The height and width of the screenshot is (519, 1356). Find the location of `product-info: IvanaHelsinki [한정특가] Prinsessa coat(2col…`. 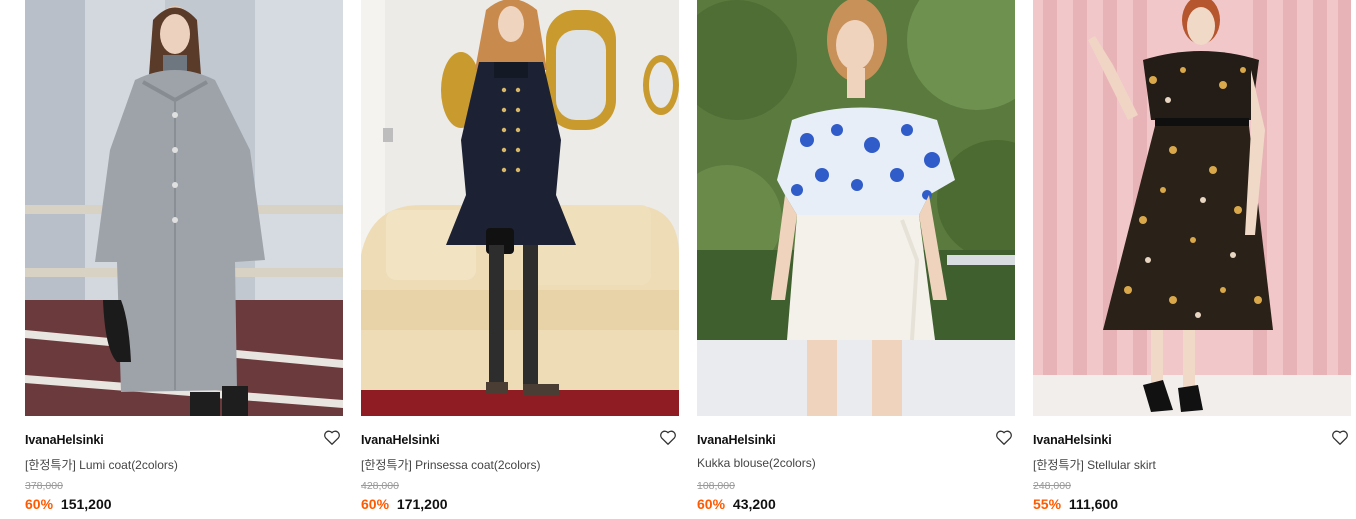

product-info: IvanaHelsinki [한정특가] Prinsessa coat(2col… is located at coordinates (520, 467).